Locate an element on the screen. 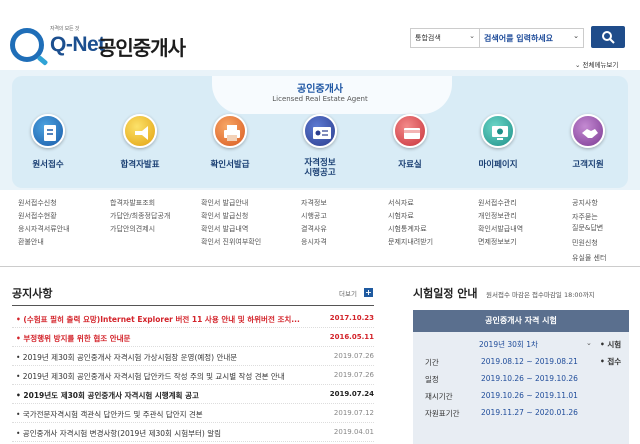 This screenshot has height=444, width=640. schedule-value: 2019.11.27 ~ 2020.01.26 is located at coordinates (529, 412).